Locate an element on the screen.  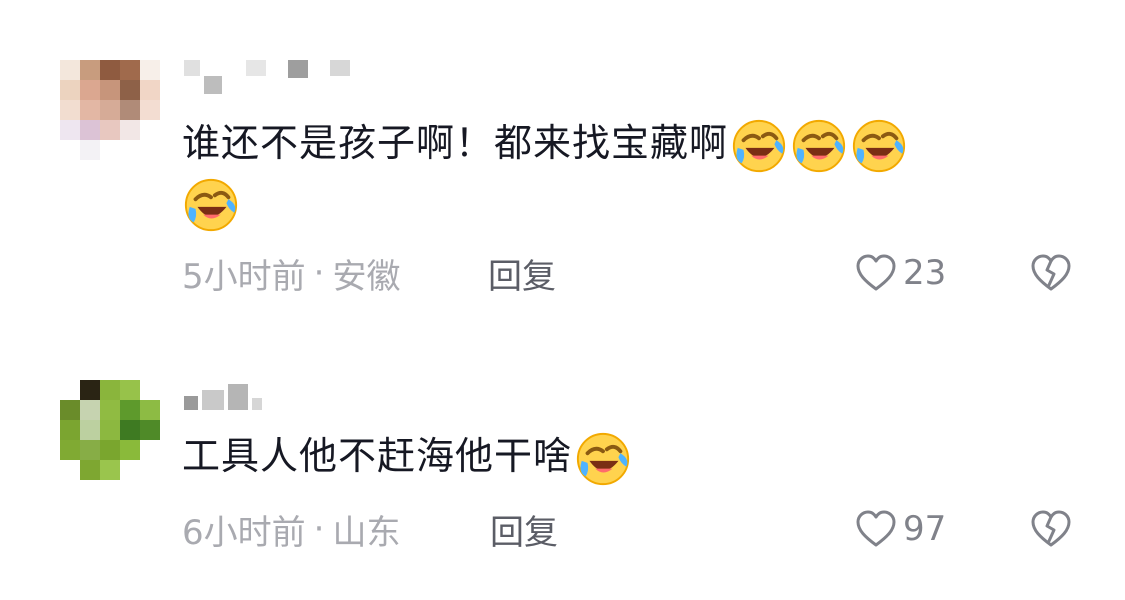
comment-body: 谁还不是孩子啊！都来找宝藏啊 is located at coordinates (455, 143).